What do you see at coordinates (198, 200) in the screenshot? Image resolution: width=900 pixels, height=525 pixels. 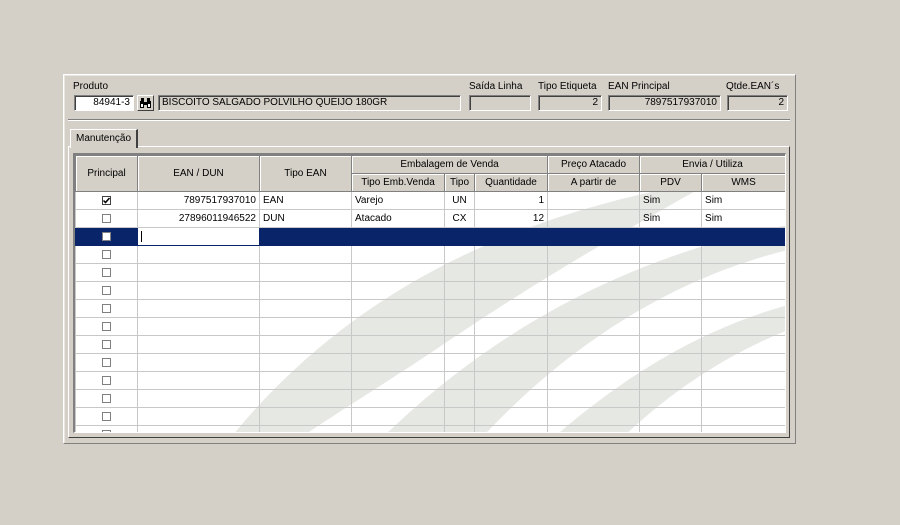 I see `ean-cell: 7897517937010` at bounding box center [198, 200].